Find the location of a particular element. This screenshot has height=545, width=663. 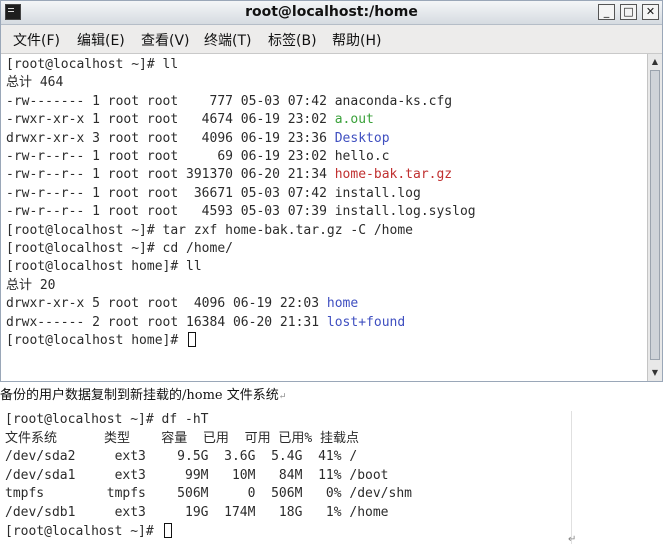

maximize-button: □ is located at coordinates (628, 12).